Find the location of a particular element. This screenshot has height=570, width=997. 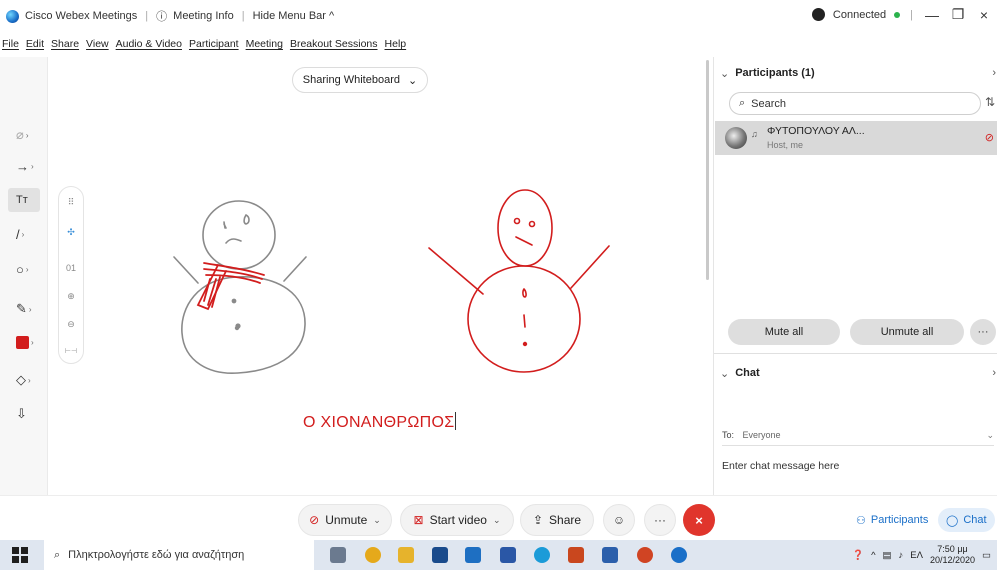

minimize-button: — is located at coordinates (932, 15).